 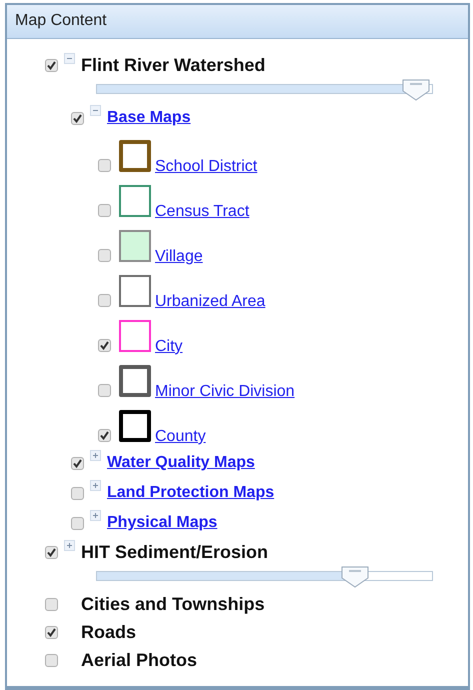 I want to click on panel-title: Map Content, so click(x=237, y=22).